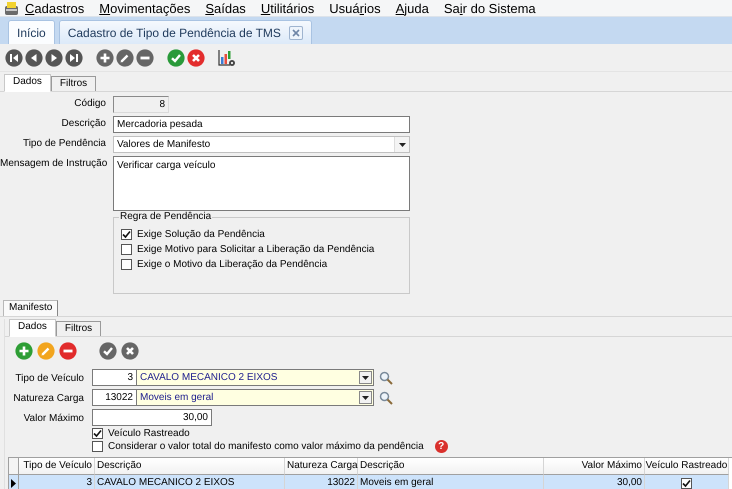  Describe the element at coordinates (54, 8) in the screenshot. I see `menu-item: Cadastros` at that location.